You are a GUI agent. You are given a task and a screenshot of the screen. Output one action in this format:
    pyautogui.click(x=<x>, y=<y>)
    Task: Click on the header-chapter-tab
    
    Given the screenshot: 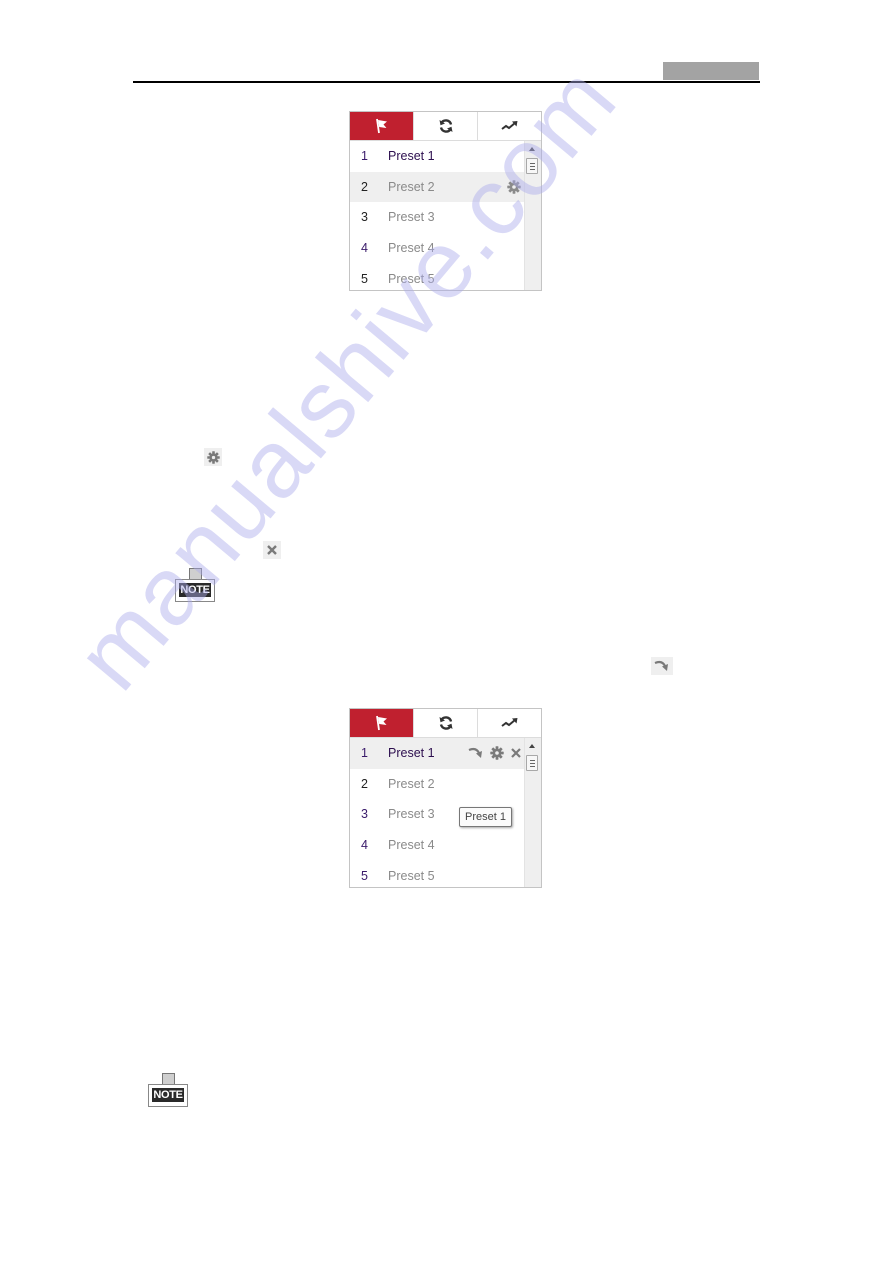 What is the action you would take?
    pyautogui.click(x=711, y=71)
    